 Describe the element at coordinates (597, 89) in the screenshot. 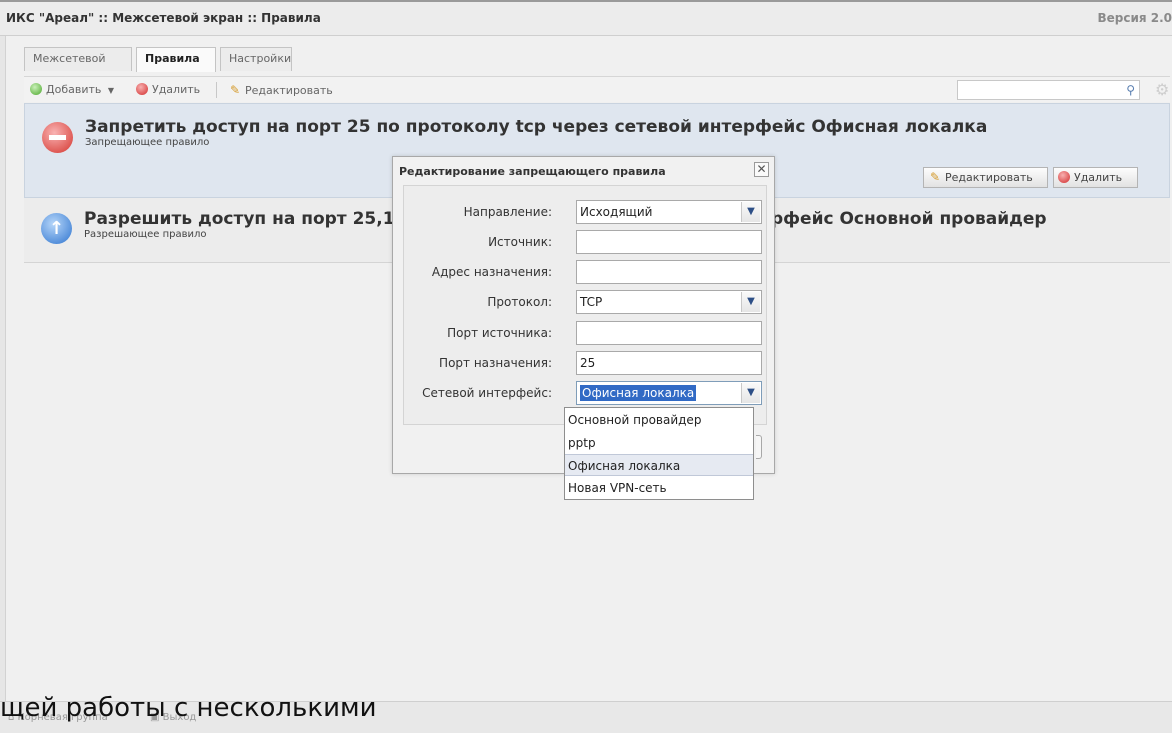

I see `toolbar: Добавить ▼ Удалить ✎ Редактировать ⚲ ⚙` at that location.